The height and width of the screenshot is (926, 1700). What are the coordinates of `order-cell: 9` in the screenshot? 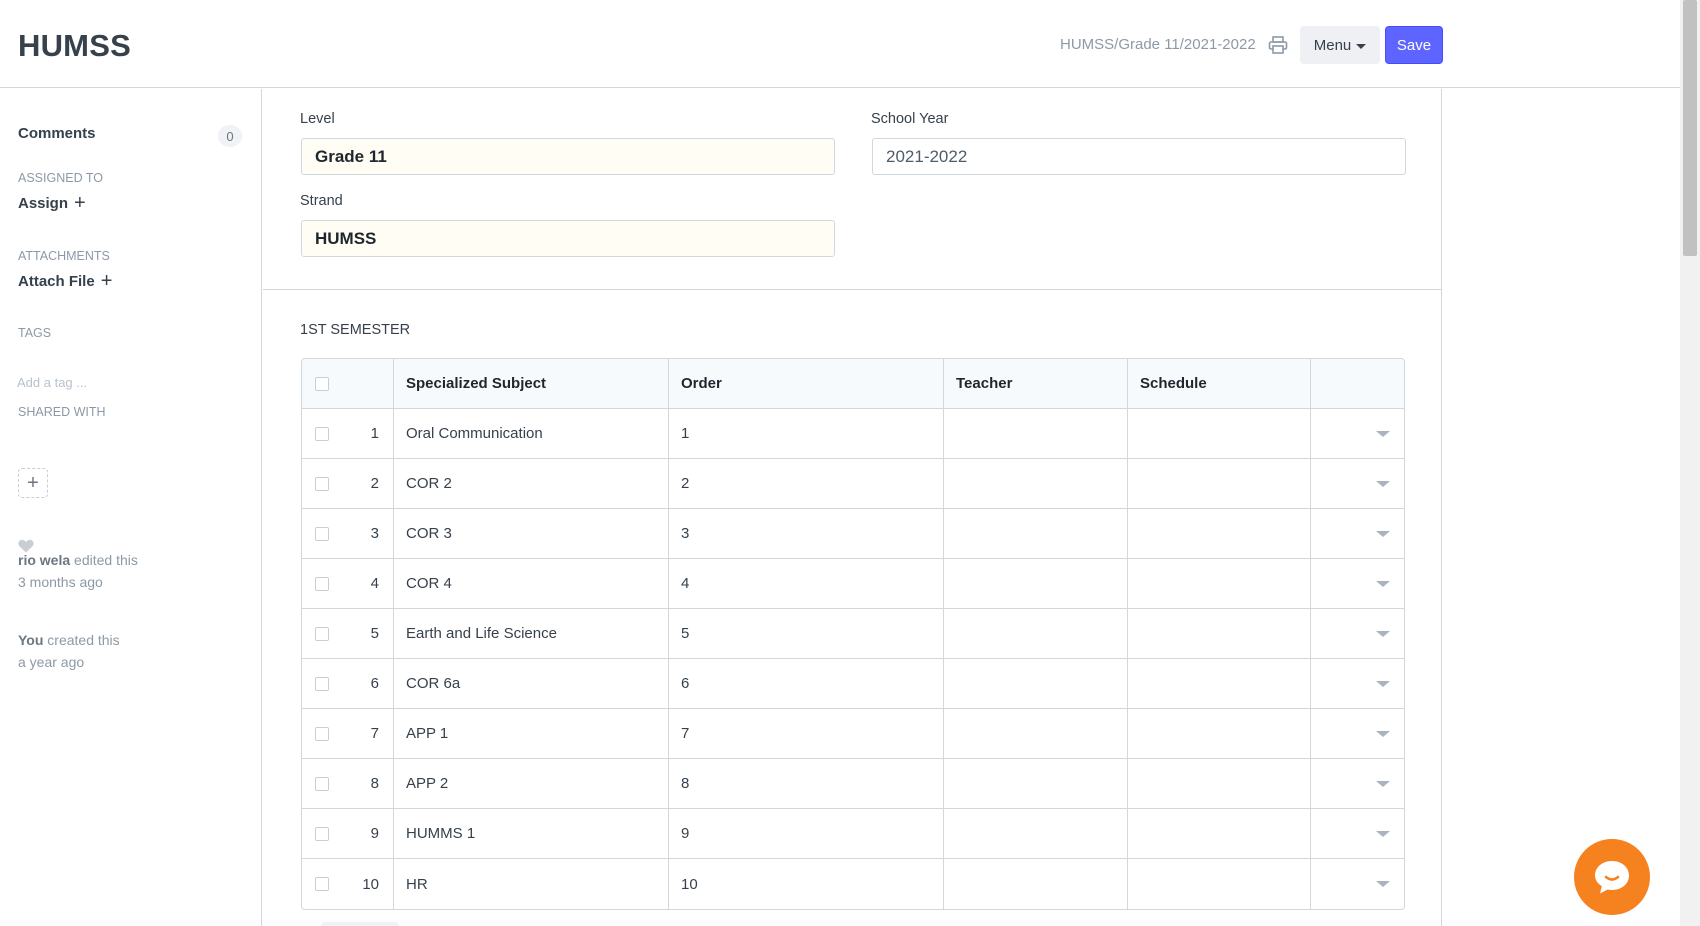 It's located at (806, 833).